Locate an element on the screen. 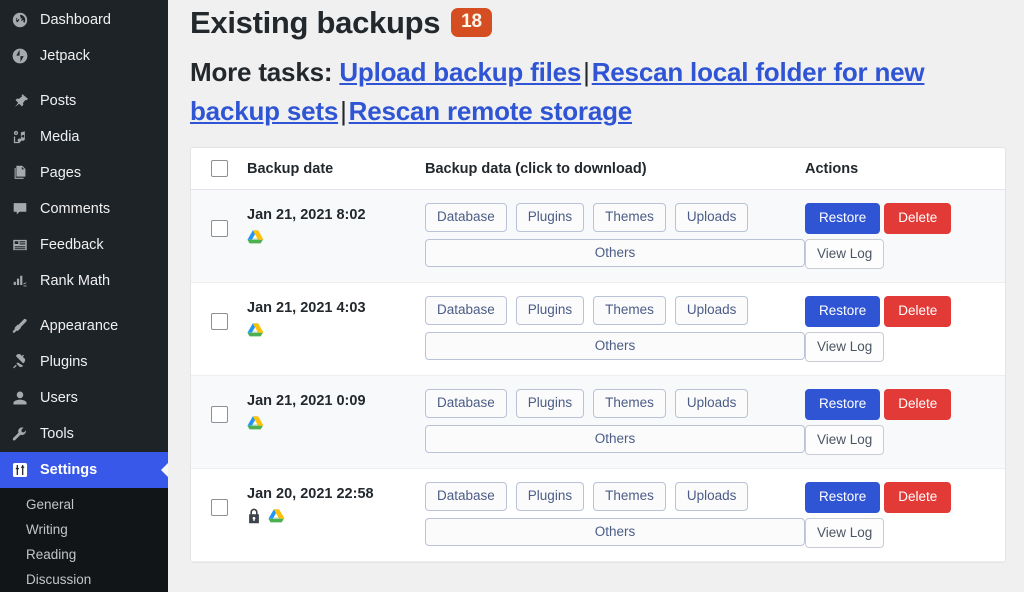 The height and width of the screenshot is (592, 1024). comment-icon is located at coordinates (20, 209).